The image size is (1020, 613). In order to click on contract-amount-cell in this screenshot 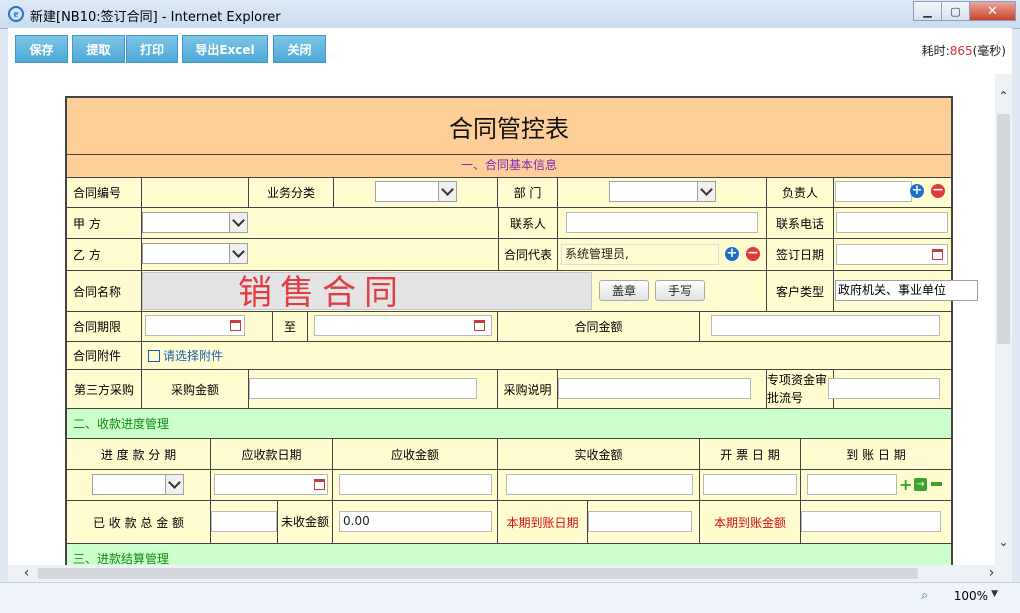, I will do `click(825, 326)`.